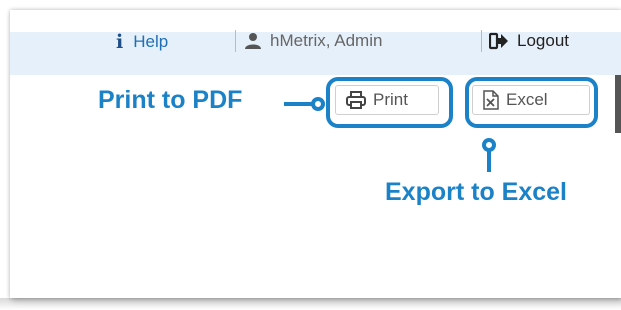 The image size is (621, 310). Describe the element at coordinates (618, 104) in the screenshot. I see `toolbar-edge` at that location.